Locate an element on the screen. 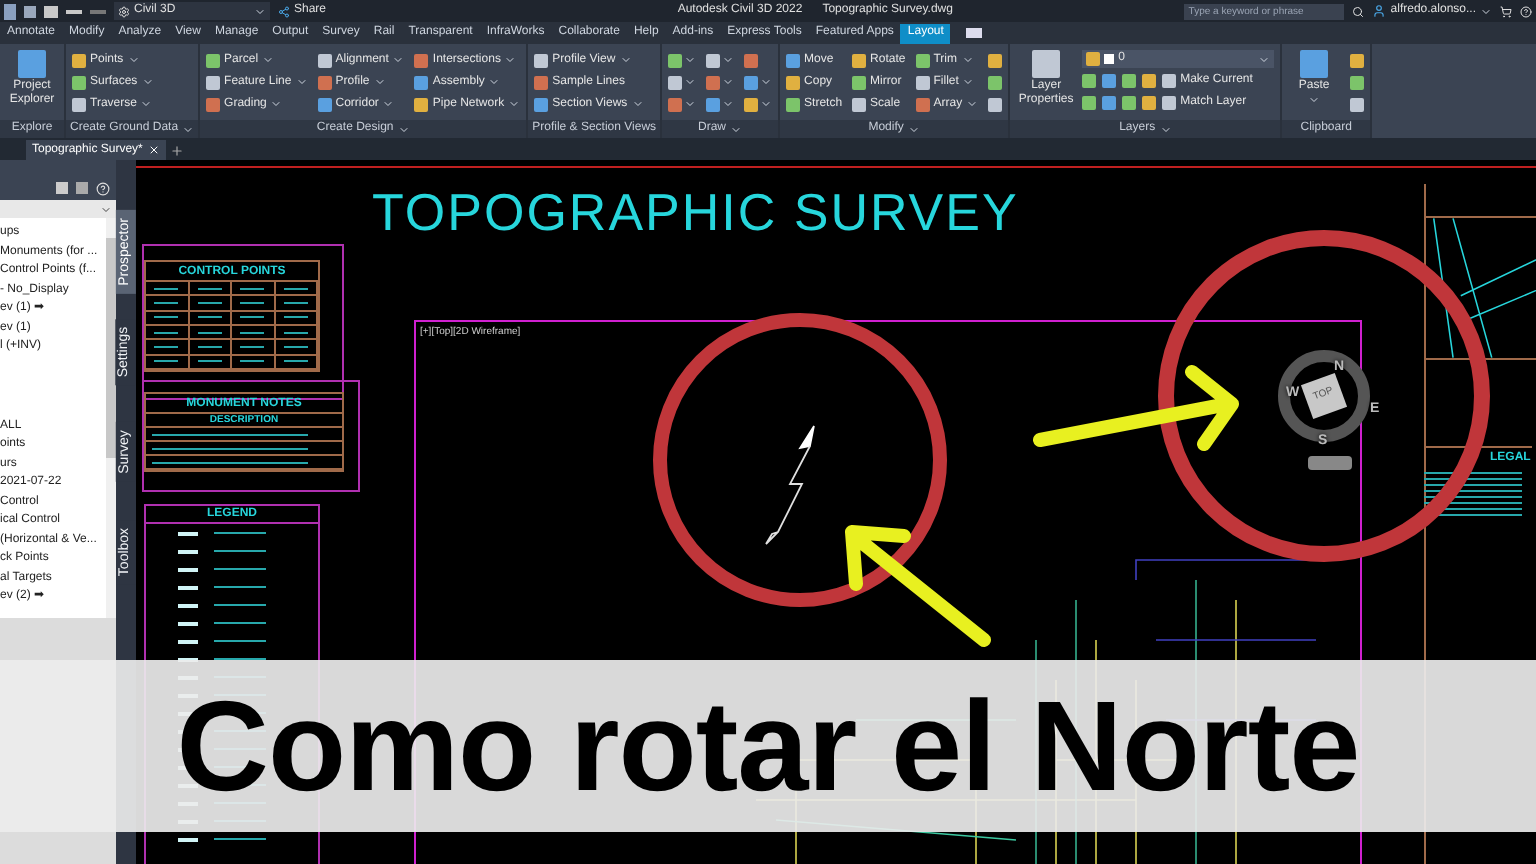 The image size is (1536, 864). gear-icon is located at coordinates (124, 11).